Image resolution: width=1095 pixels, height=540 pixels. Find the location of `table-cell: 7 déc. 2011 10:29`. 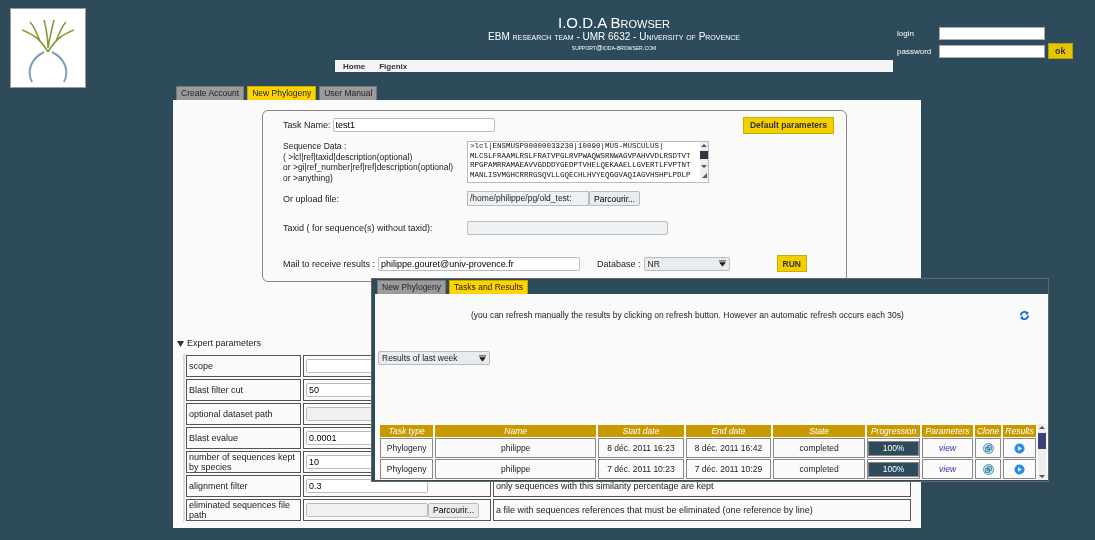

table-cell: 7 déc. 2011 10:29 is located at coordinates (728, 469).